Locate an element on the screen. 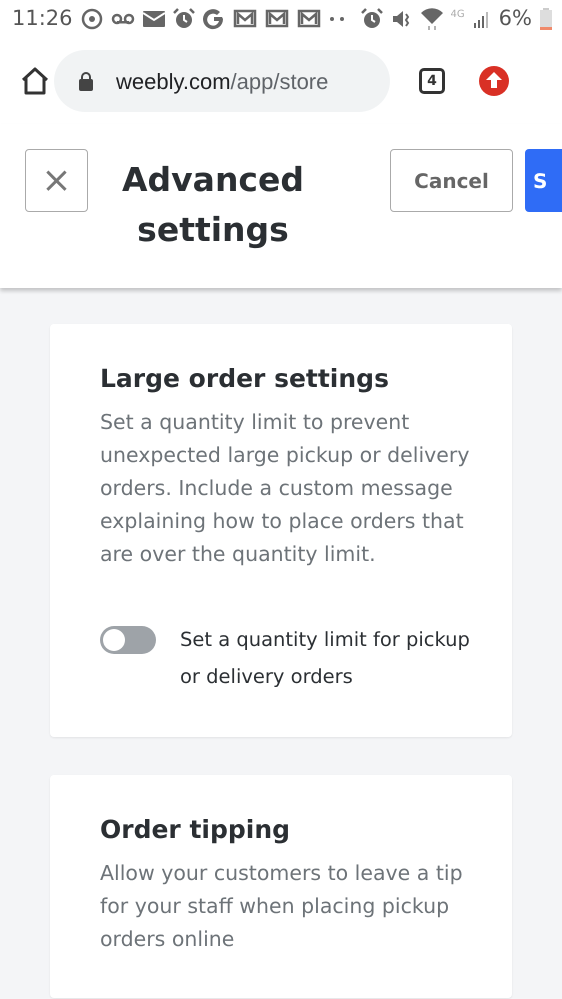 This screenshot has height=999, width=562. cancel-button: Cancel is located at coordinates (451, 180).